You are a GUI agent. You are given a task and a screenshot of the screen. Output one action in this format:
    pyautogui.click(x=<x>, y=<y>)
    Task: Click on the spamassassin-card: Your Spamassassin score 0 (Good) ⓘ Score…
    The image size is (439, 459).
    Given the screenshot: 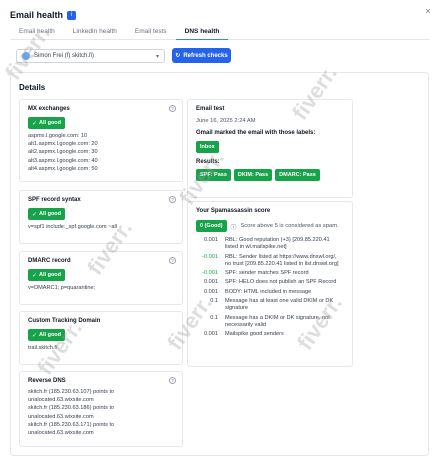 What is the action you would take?
    pyautogui.click(x=270, y=284)
    